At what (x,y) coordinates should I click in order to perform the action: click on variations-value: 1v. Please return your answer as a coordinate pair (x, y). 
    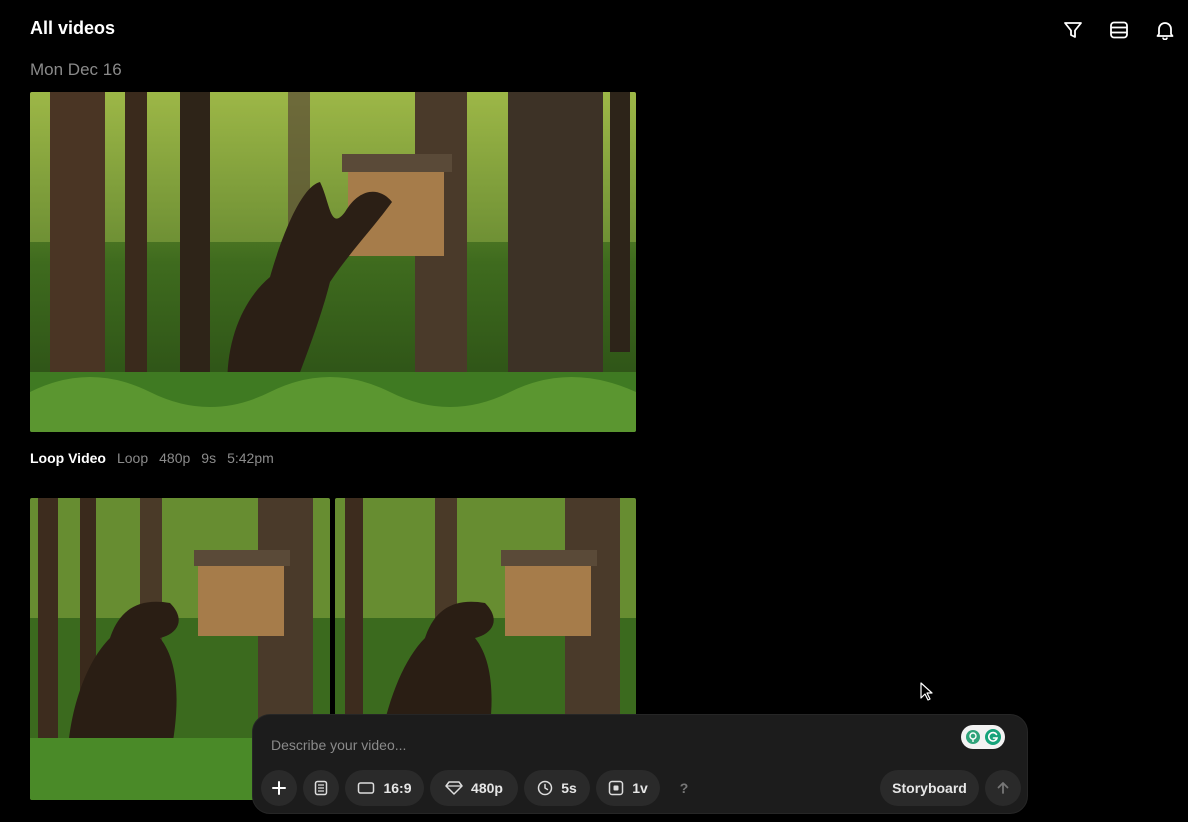
    Looking at the image, I should click on (640, 788).